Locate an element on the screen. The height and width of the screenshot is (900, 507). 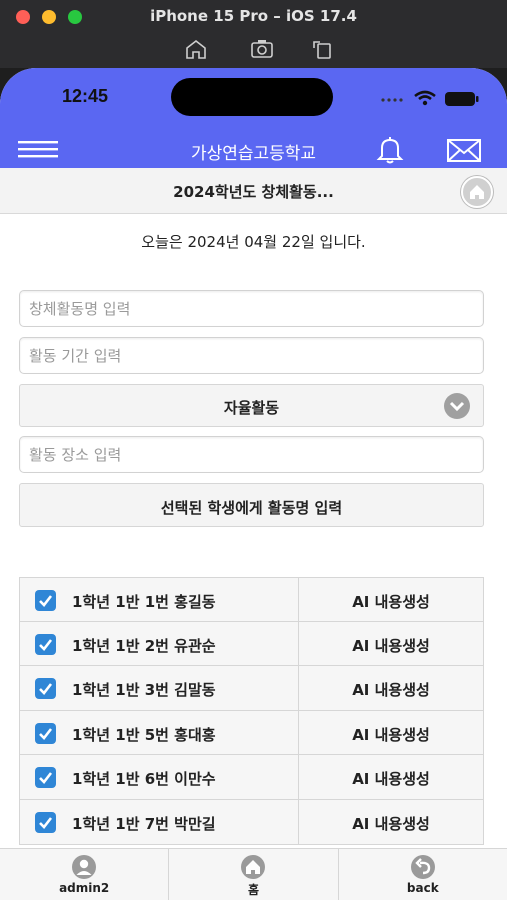
nav-back-label: back is located at coordinates (422, 888).